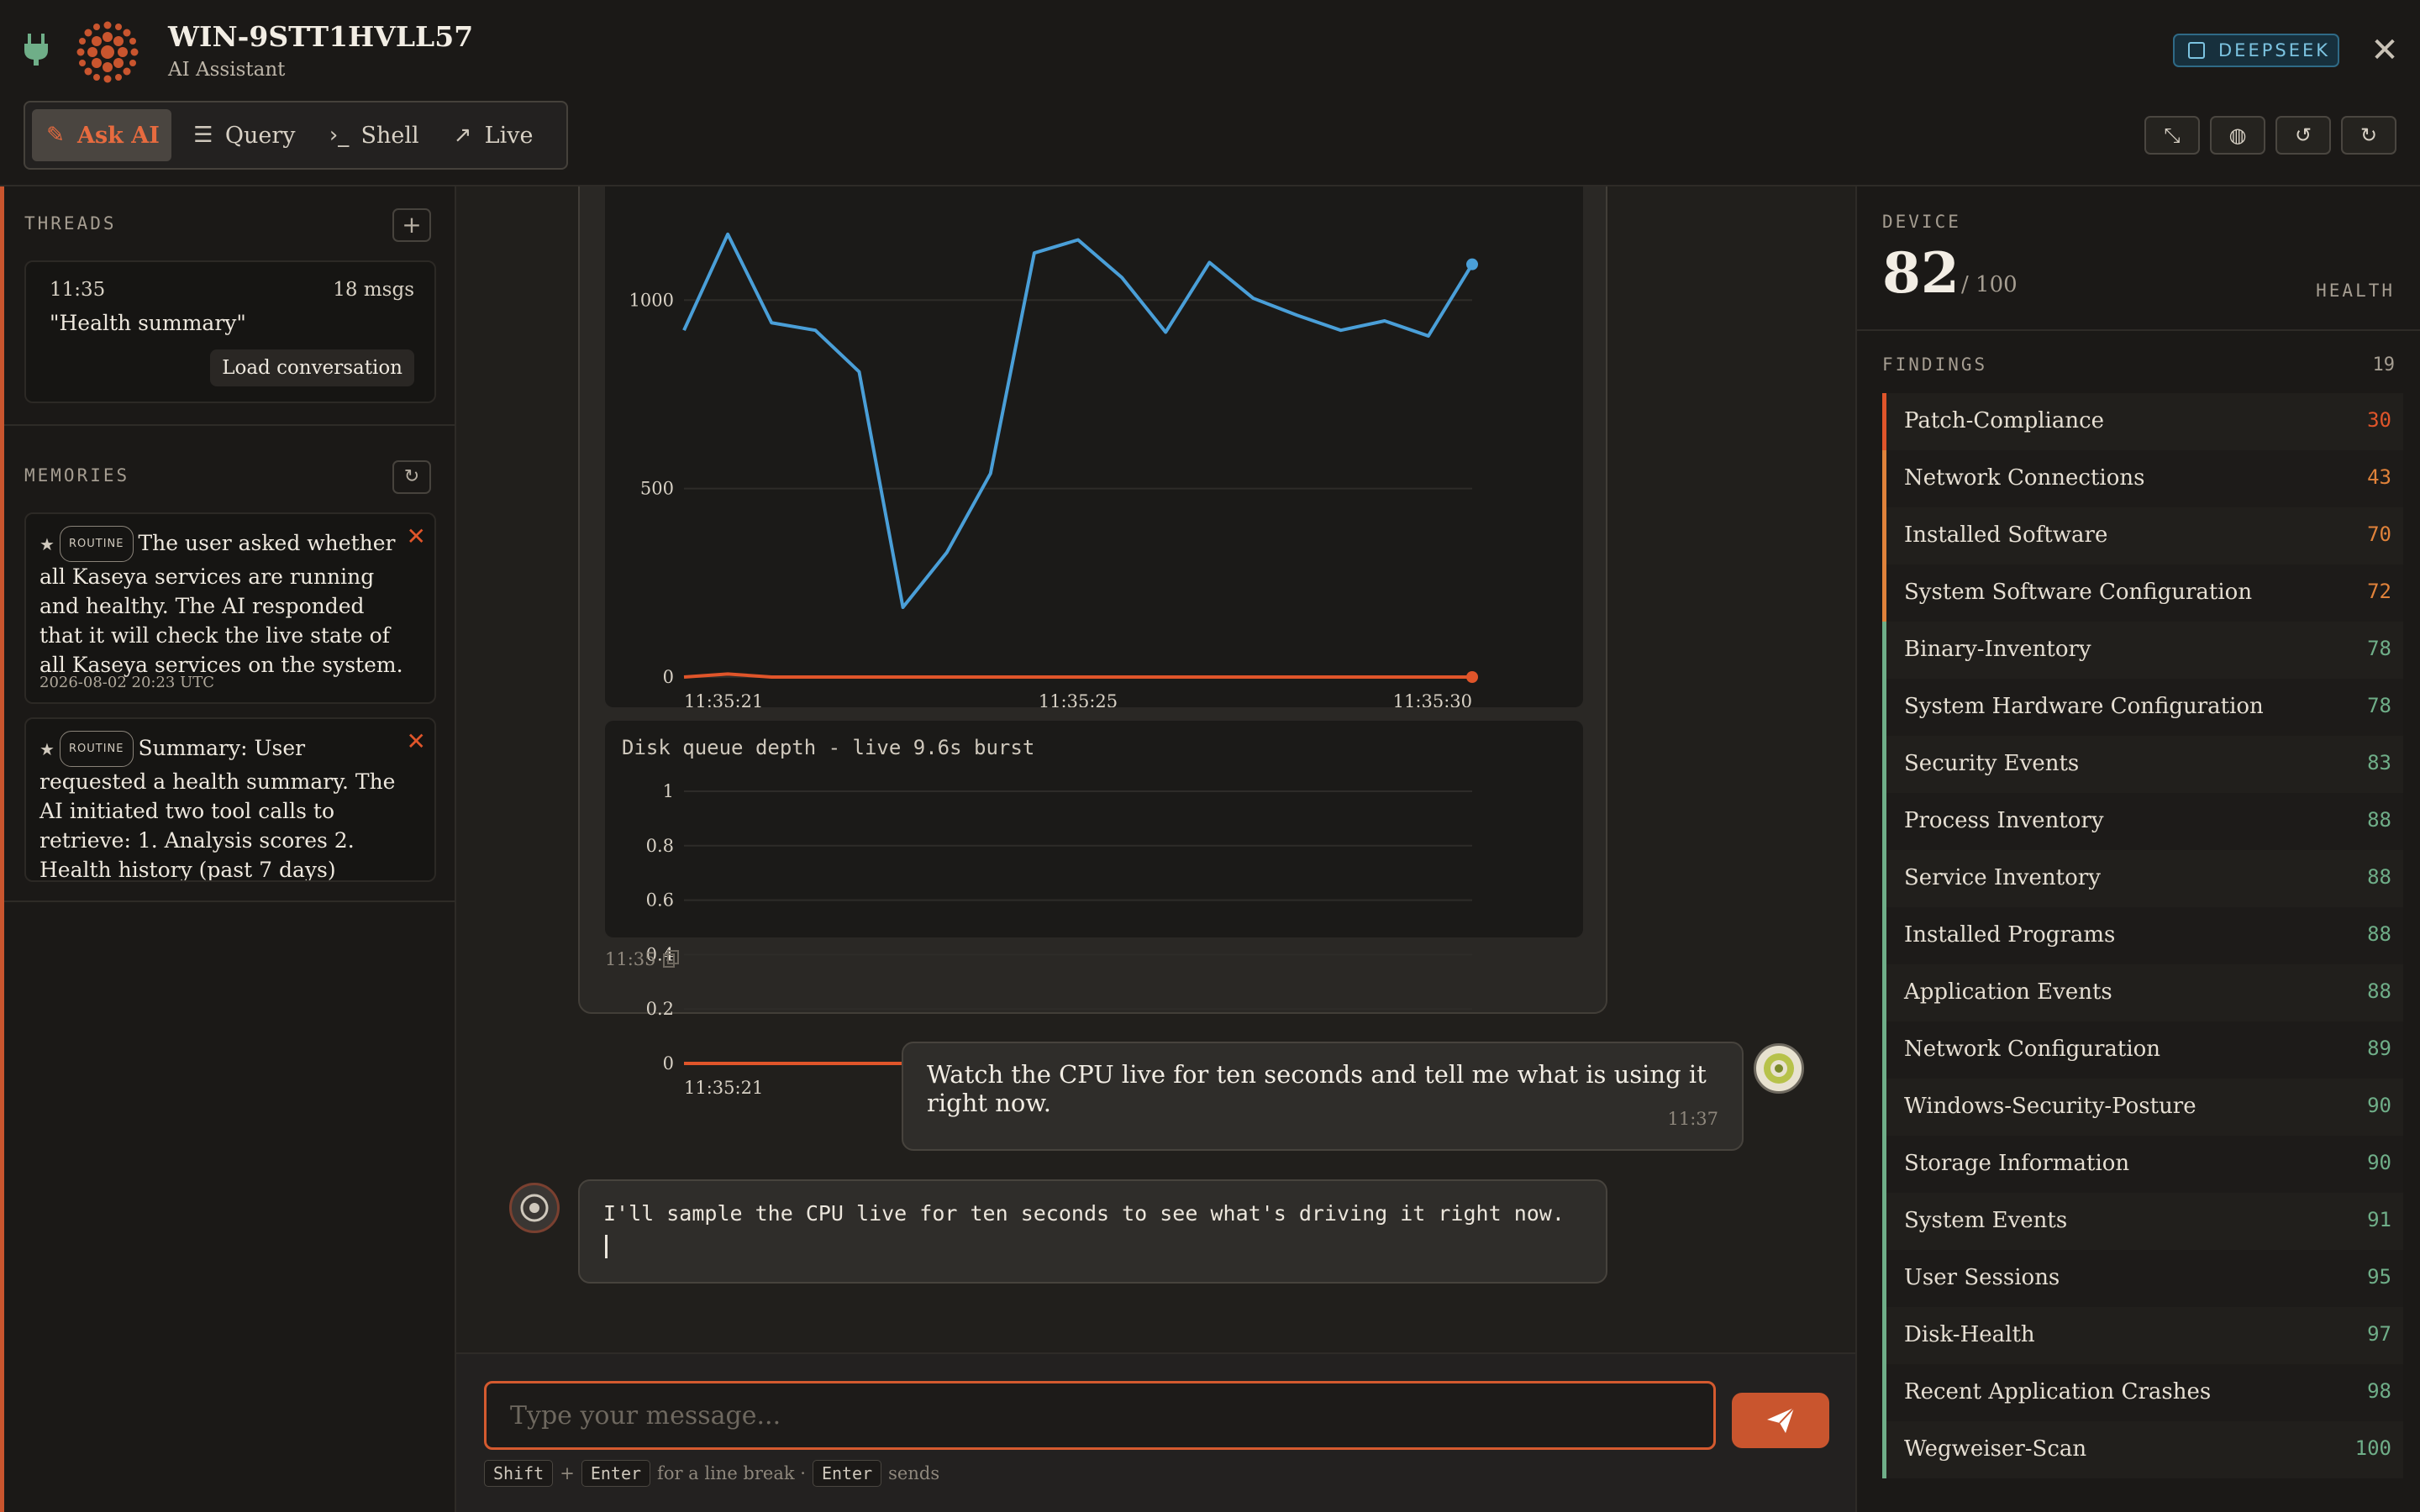  Describe the element at coordinates (2143, 1449) in the screenshot. I see `finding-item: Wegweiser-Scan 100` at that location.